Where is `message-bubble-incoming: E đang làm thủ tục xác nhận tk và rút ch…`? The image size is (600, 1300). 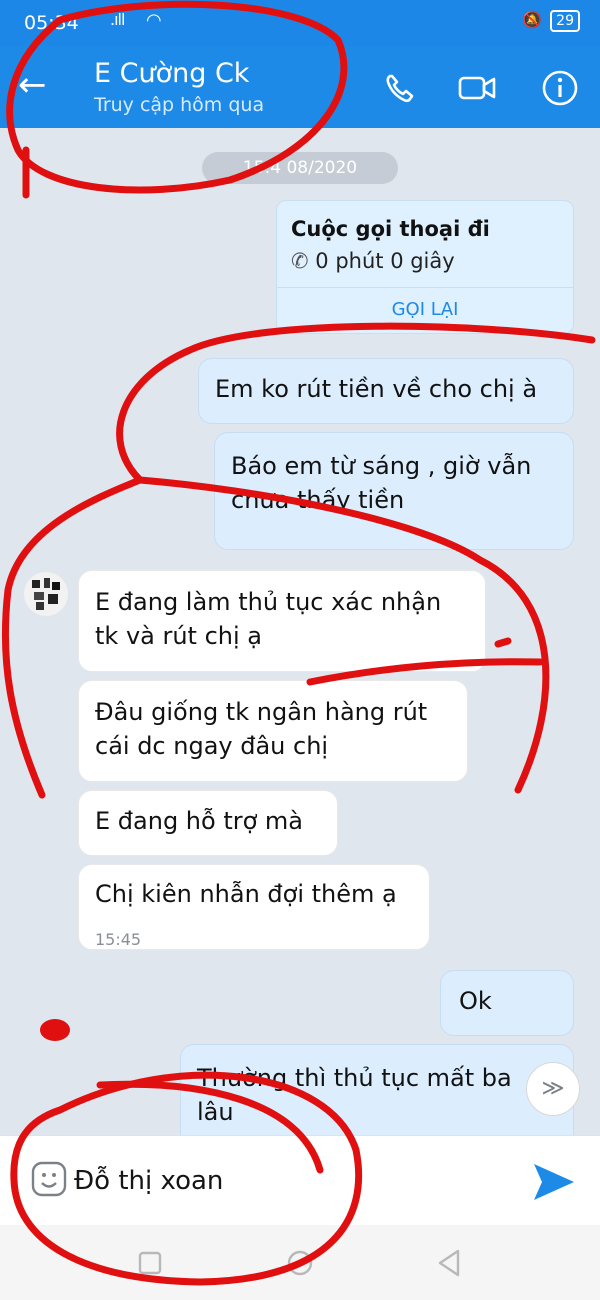 message-bubble-incoming: E đang làm thủ tục xác nhận tk và rút ch… is located at coordinates (282, 621).